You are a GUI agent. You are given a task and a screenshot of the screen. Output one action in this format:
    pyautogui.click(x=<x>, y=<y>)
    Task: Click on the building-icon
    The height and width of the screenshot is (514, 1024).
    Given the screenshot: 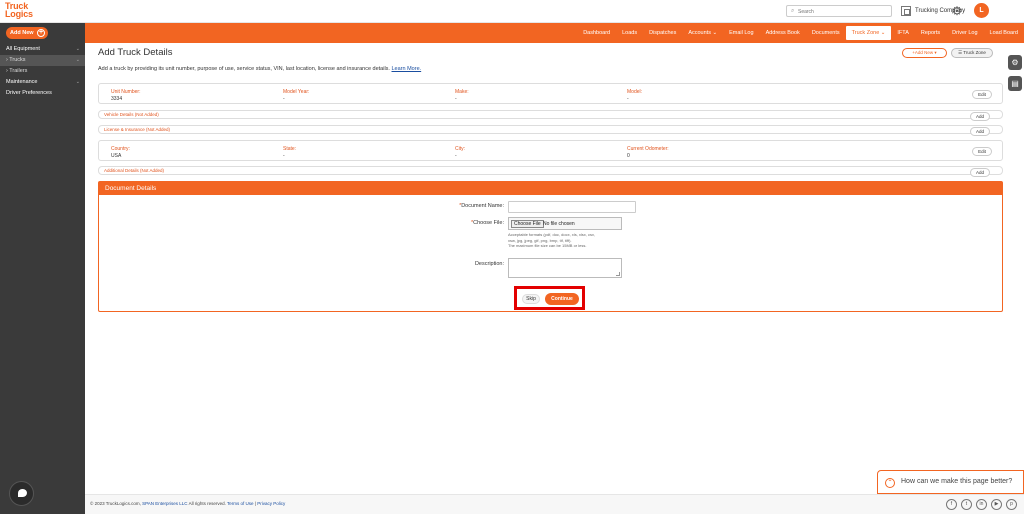 What is the action you would take?
    pyautogui.click(x=906, y=11)
    